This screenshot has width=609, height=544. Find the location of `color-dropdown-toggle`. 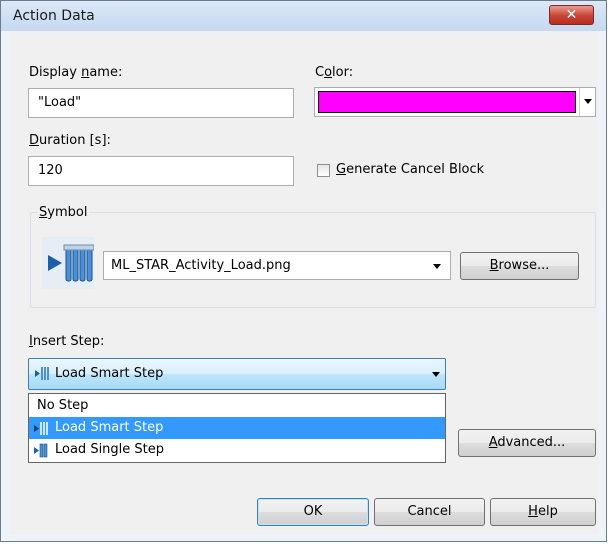

color-dropdown-toggle is located at coordinates (587, 102).